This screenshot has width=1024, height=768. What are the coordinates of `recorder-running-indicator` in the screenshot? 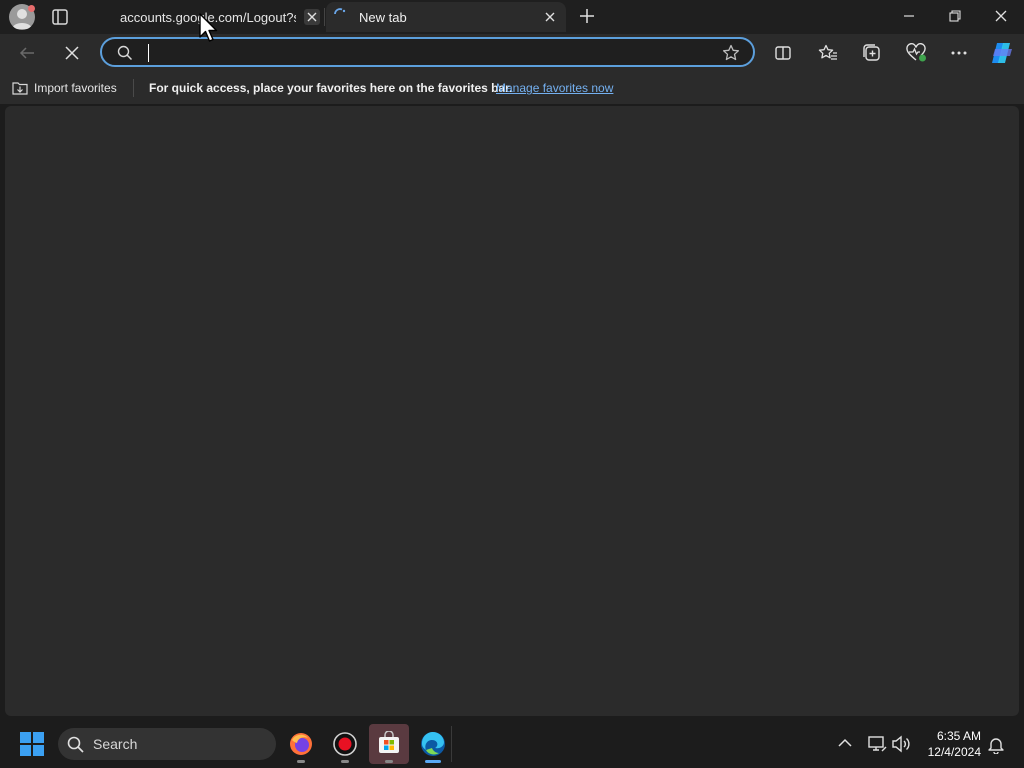 It's located at (345, 761).